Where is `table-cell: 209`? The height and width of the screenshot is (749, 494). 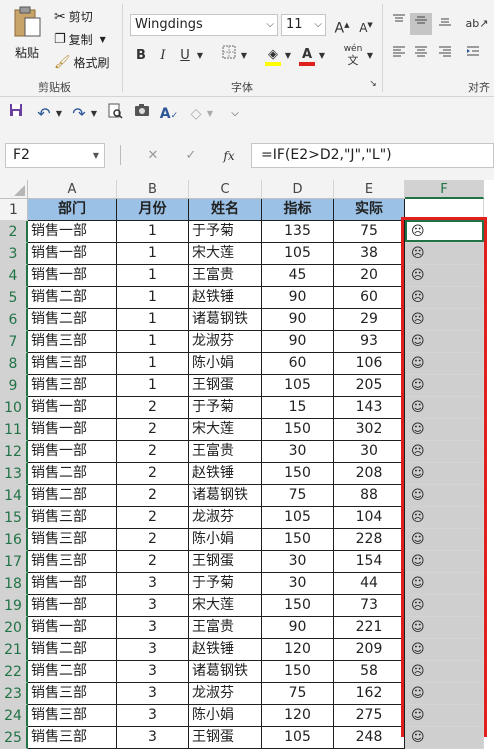
table-cell: 209 is located at coordinates (369, 650).